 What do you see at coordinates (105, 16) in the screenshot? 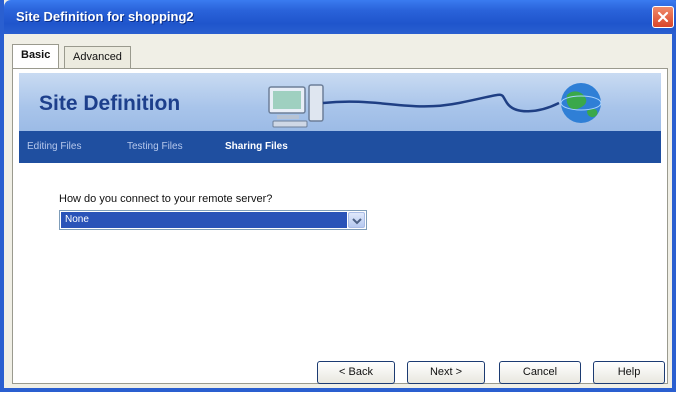
I see `window-title: Site Definition for shopping2` at bounding box center [105, 16].